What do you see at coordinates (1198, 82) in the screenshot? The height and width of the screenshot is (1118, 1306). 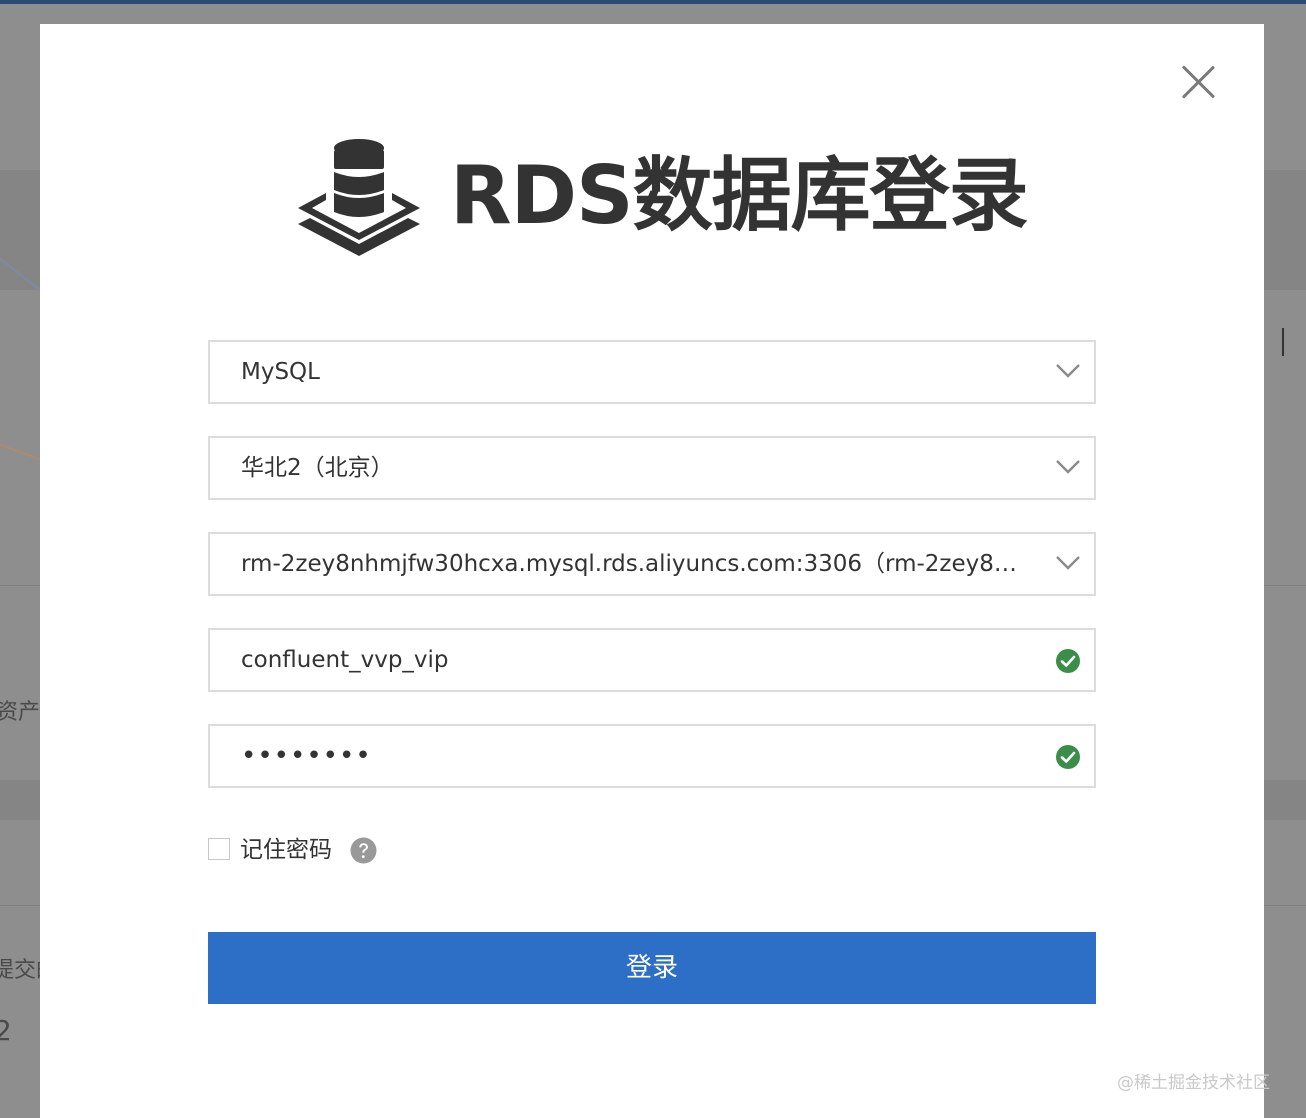 I see `close-icon` at bounding box center [1198, 82].